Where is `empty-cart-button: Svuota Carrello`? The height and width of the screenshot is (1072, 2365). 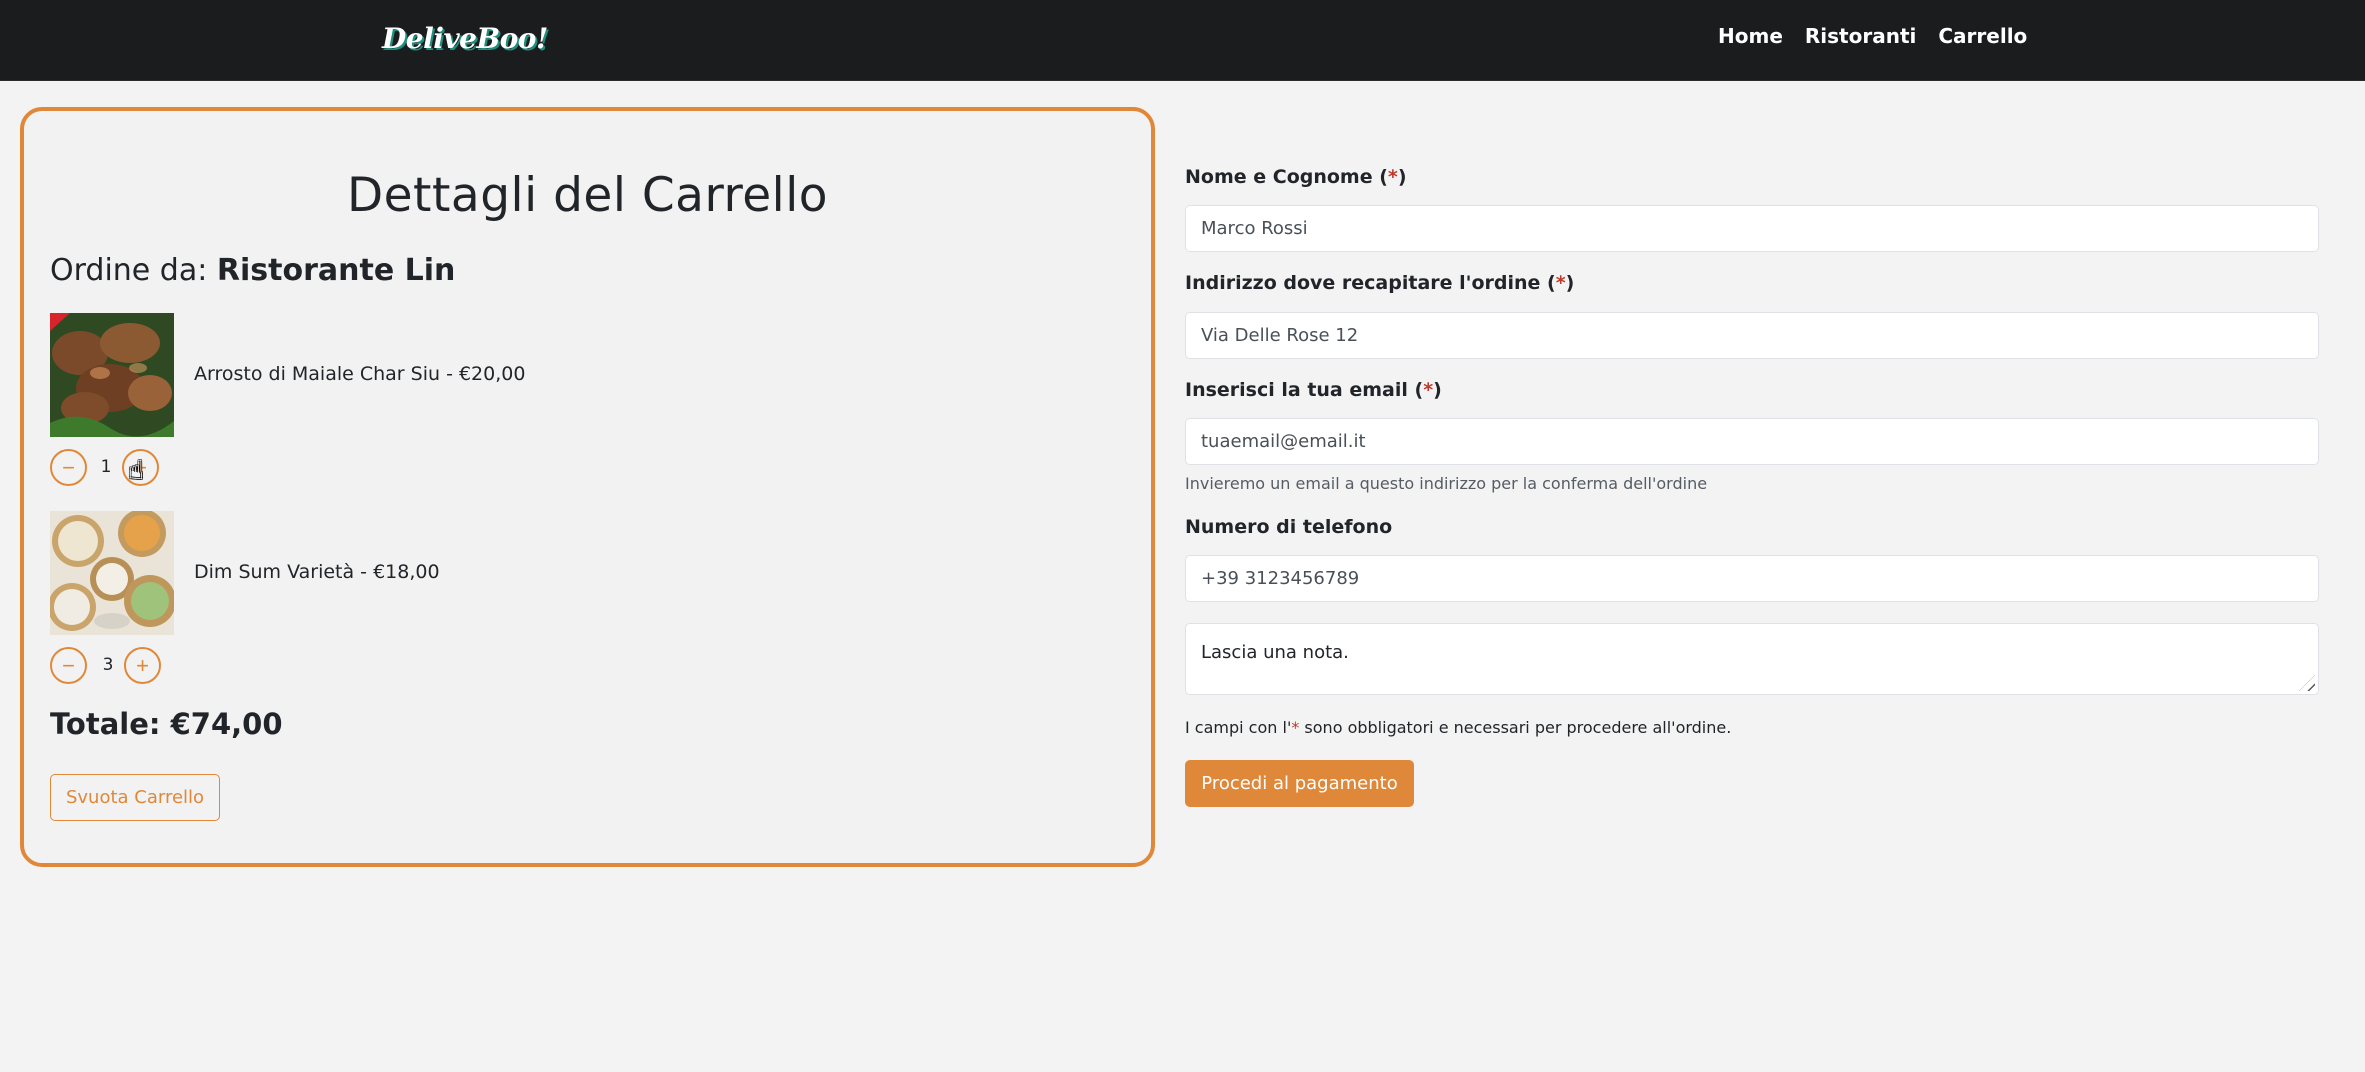
empty-cart-button: Svuota Carrello is located at coordinates (135, 797).